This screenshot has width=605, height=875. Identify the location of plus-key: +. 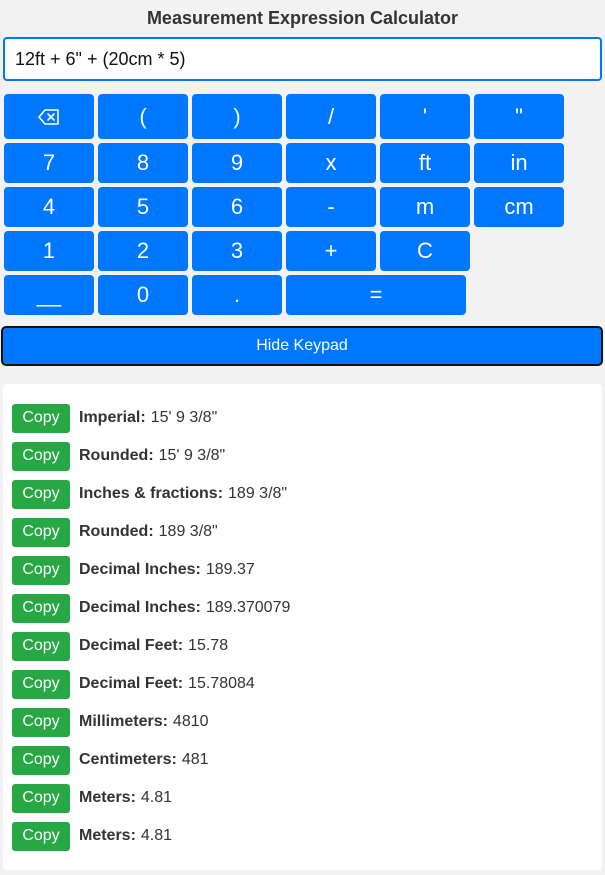
(331, 251).